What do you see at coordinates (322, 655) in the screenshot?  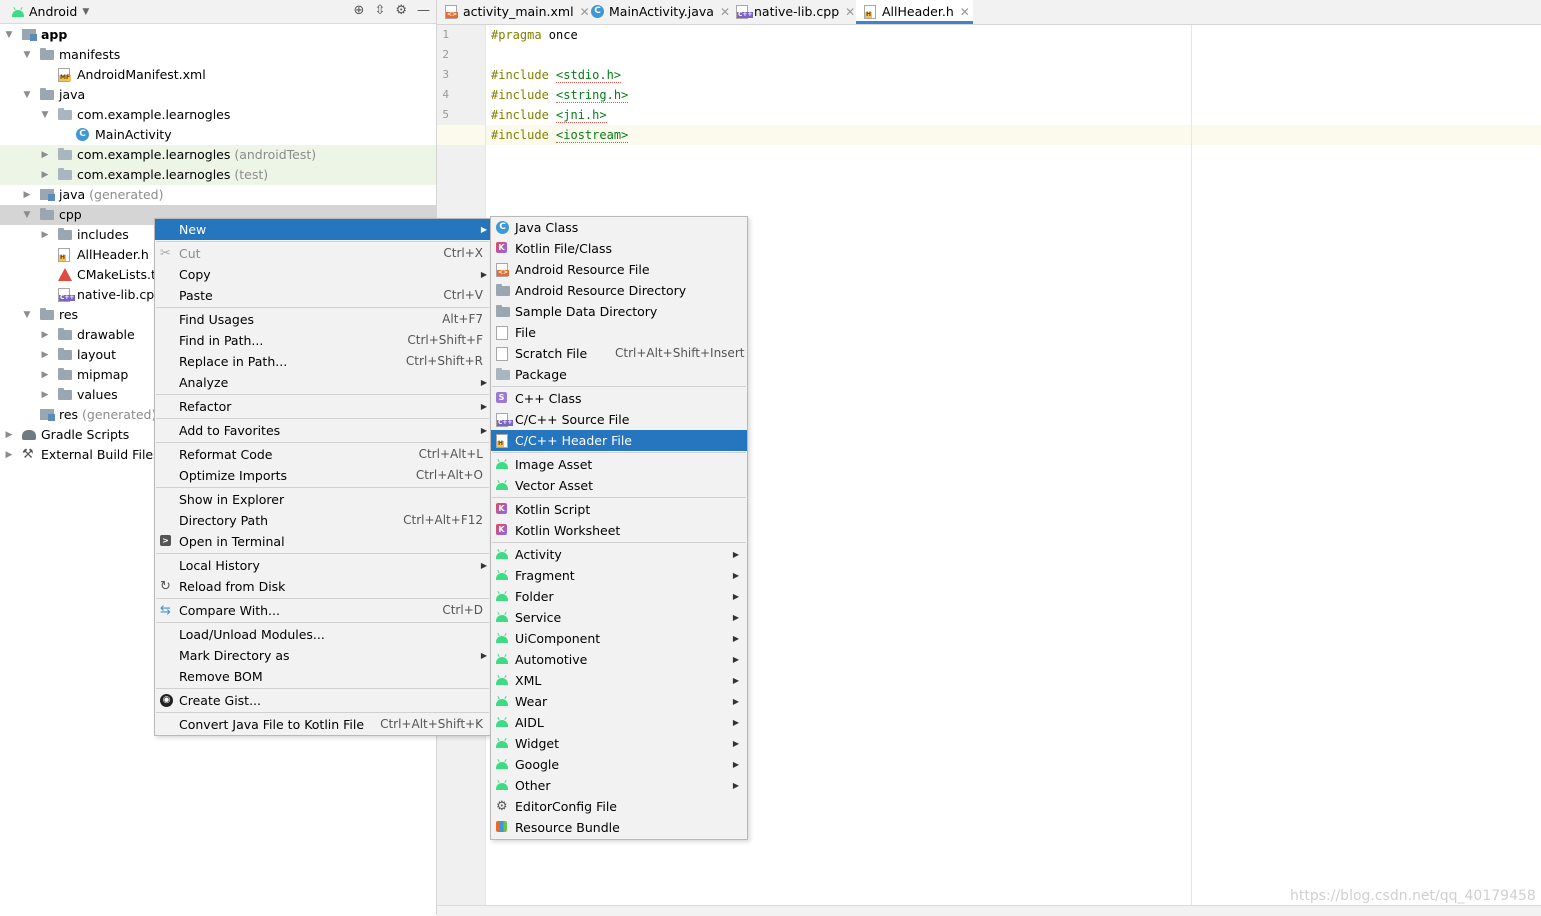 I see `menu-item-mark-directory-as: Mark Directory as ▶` at bounding box center [322, 655].